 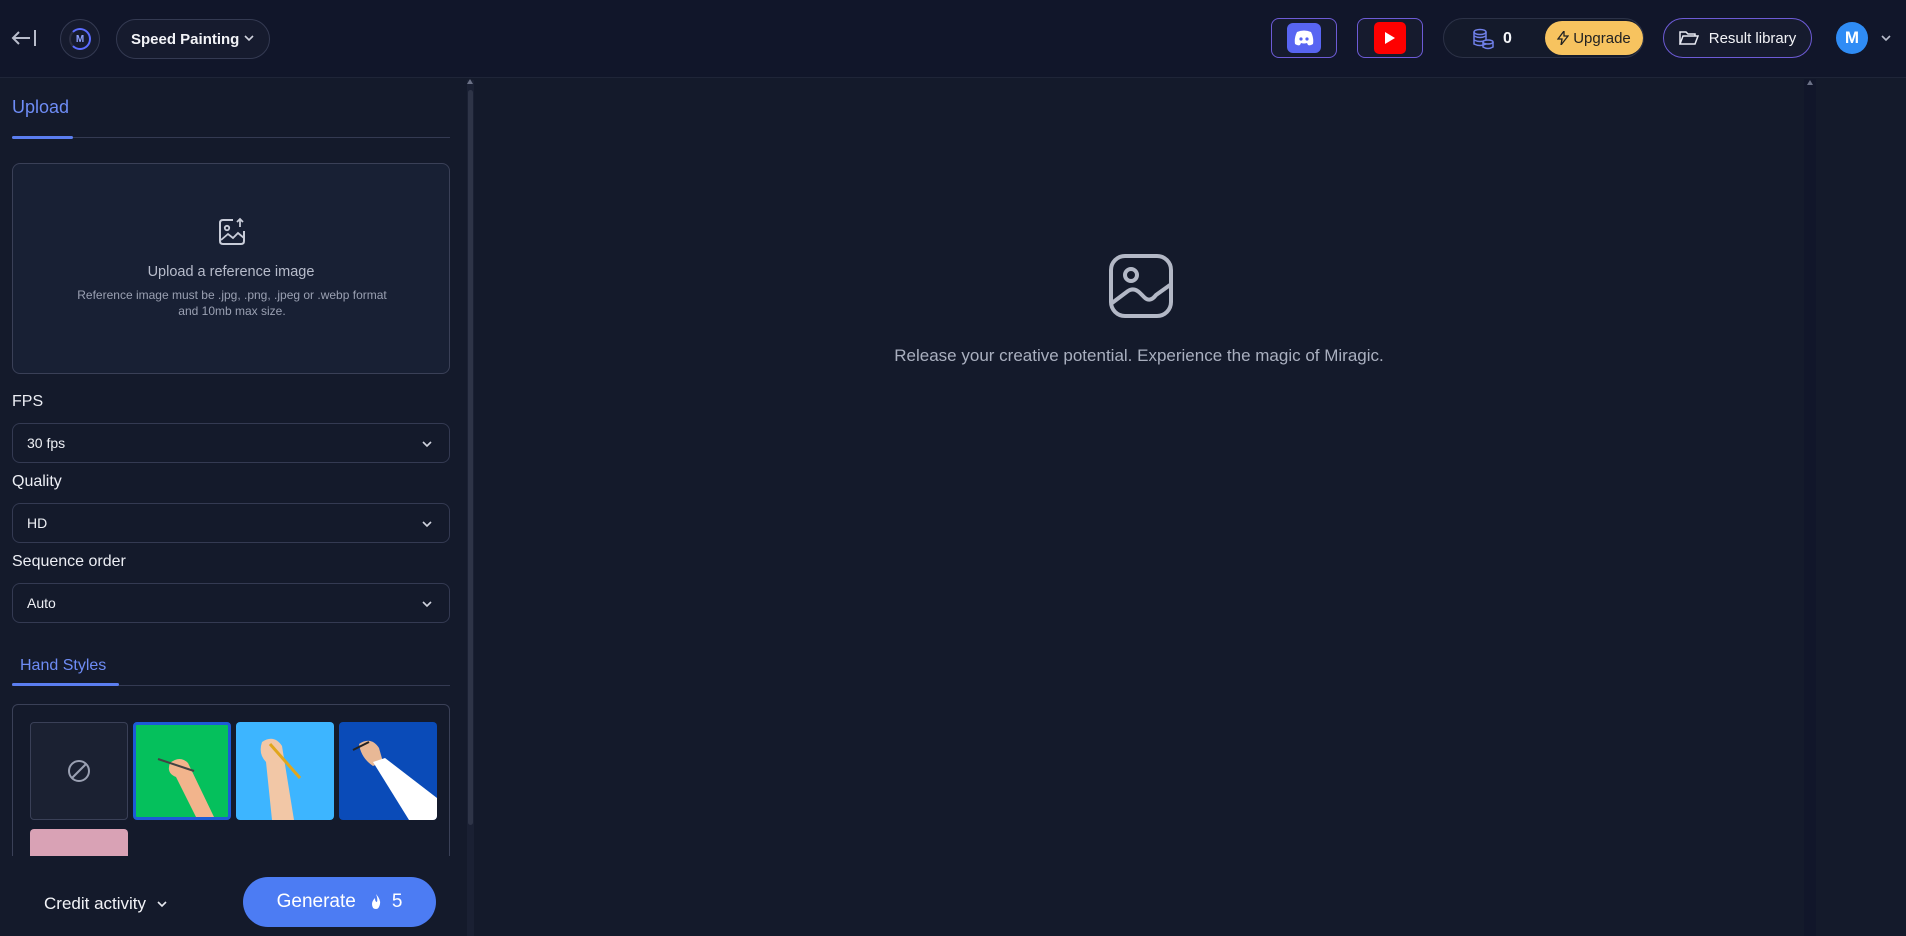 I want to click on credit-activity-dropdown: Credit activity, so click(x=106, y=904).